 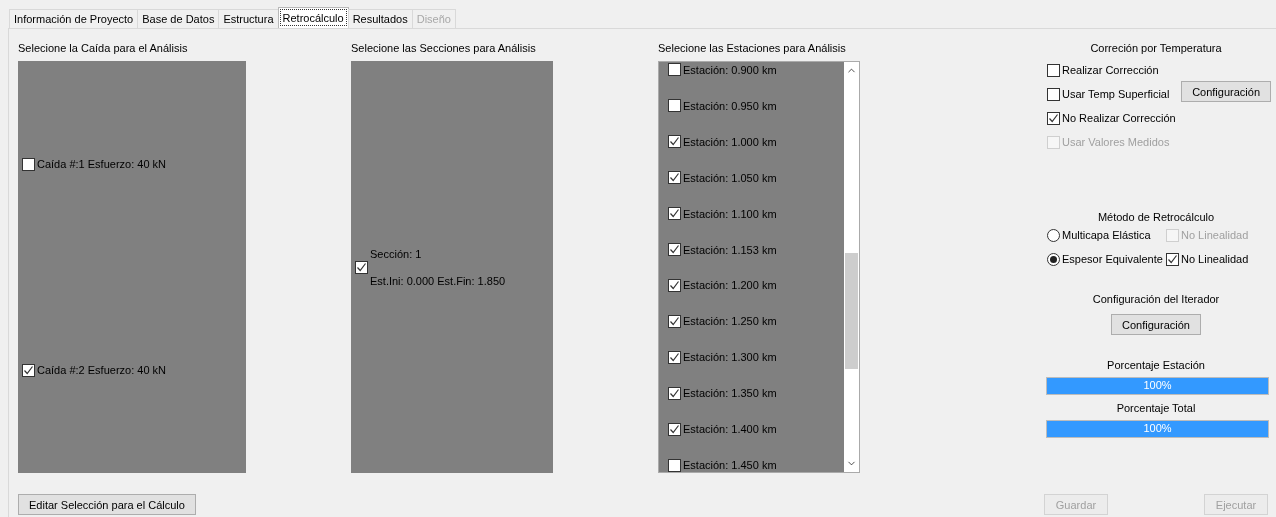 What do you see at coordinates (730, 393) in the screenshot?
I see `station-label: Estación: 1.350 km` at bounding box center [730, 393].